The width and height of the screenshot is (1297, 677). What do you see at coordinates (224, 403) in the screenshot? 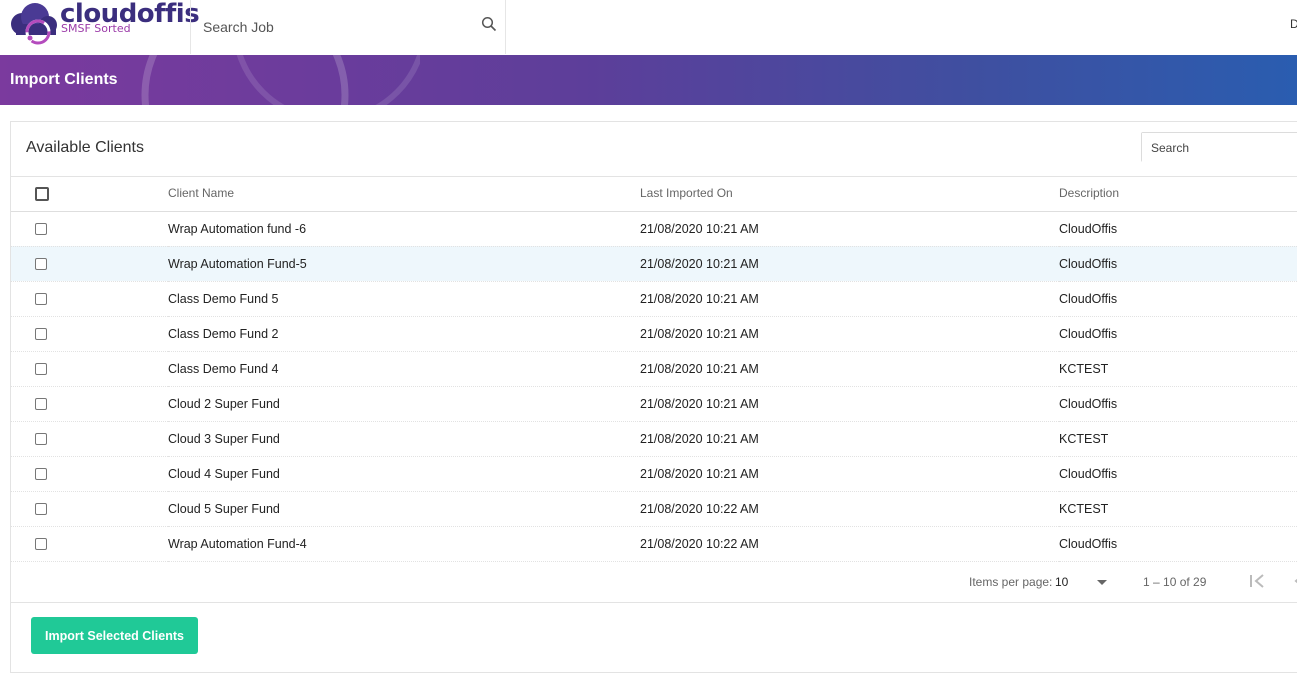
I see `client-name-cell: Cloud 2 Super Fund` at bounding box center [224, 403].